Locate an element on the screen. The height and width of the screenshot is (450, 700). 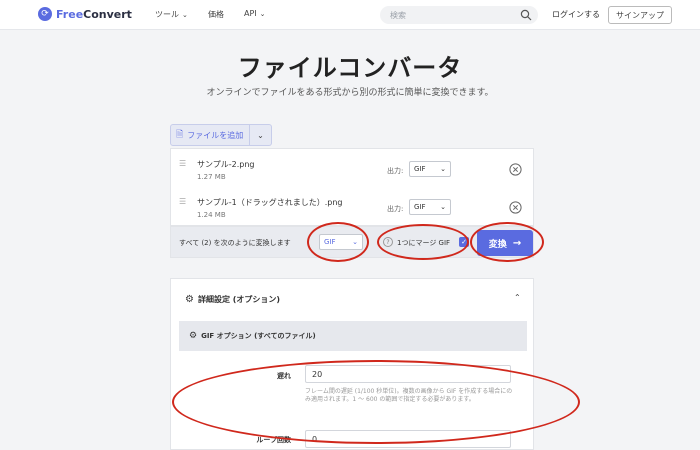
convert-all-format-value: GIF is located at coordinates (330, 242).